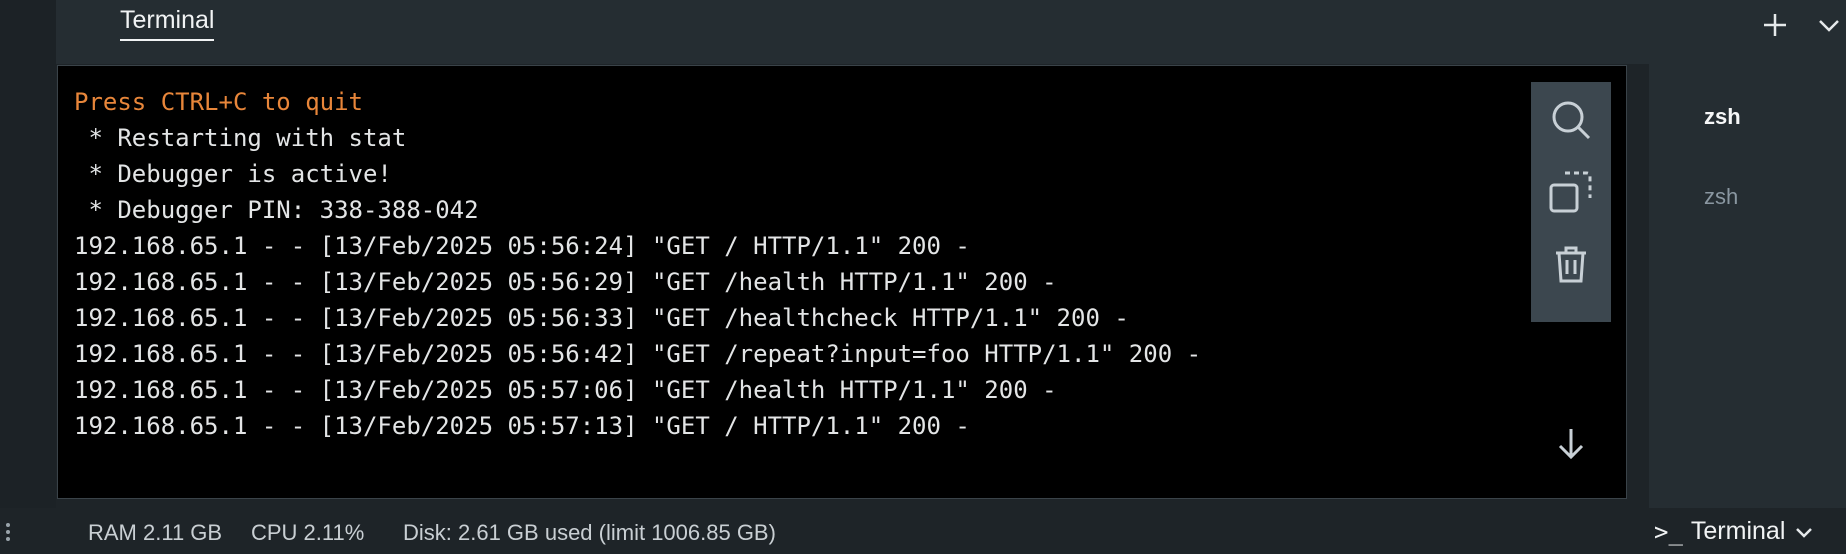 This screenshot has width=1846, height=554. I want to click on terminal-toolbox, so click(1571, 202).